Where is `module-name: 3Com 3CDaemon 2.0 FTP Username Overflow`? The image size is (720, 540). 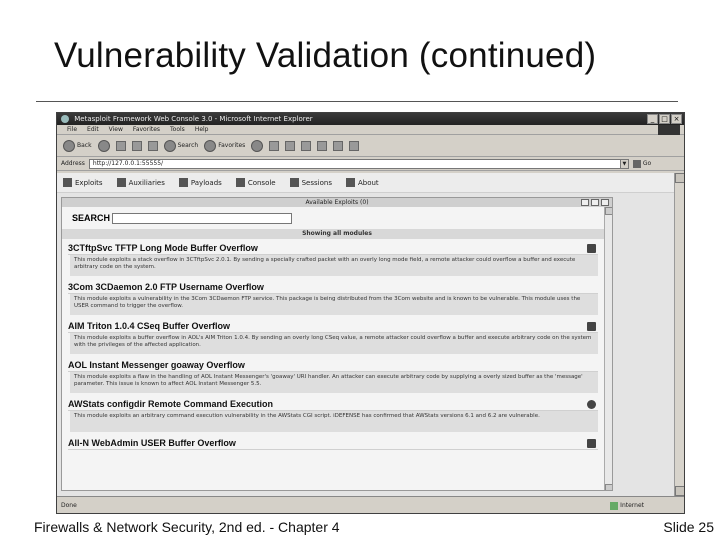
module-name: 3Com 3CDaemon 2.0 FTP Username Overflow is located at coordinates (333, 287).